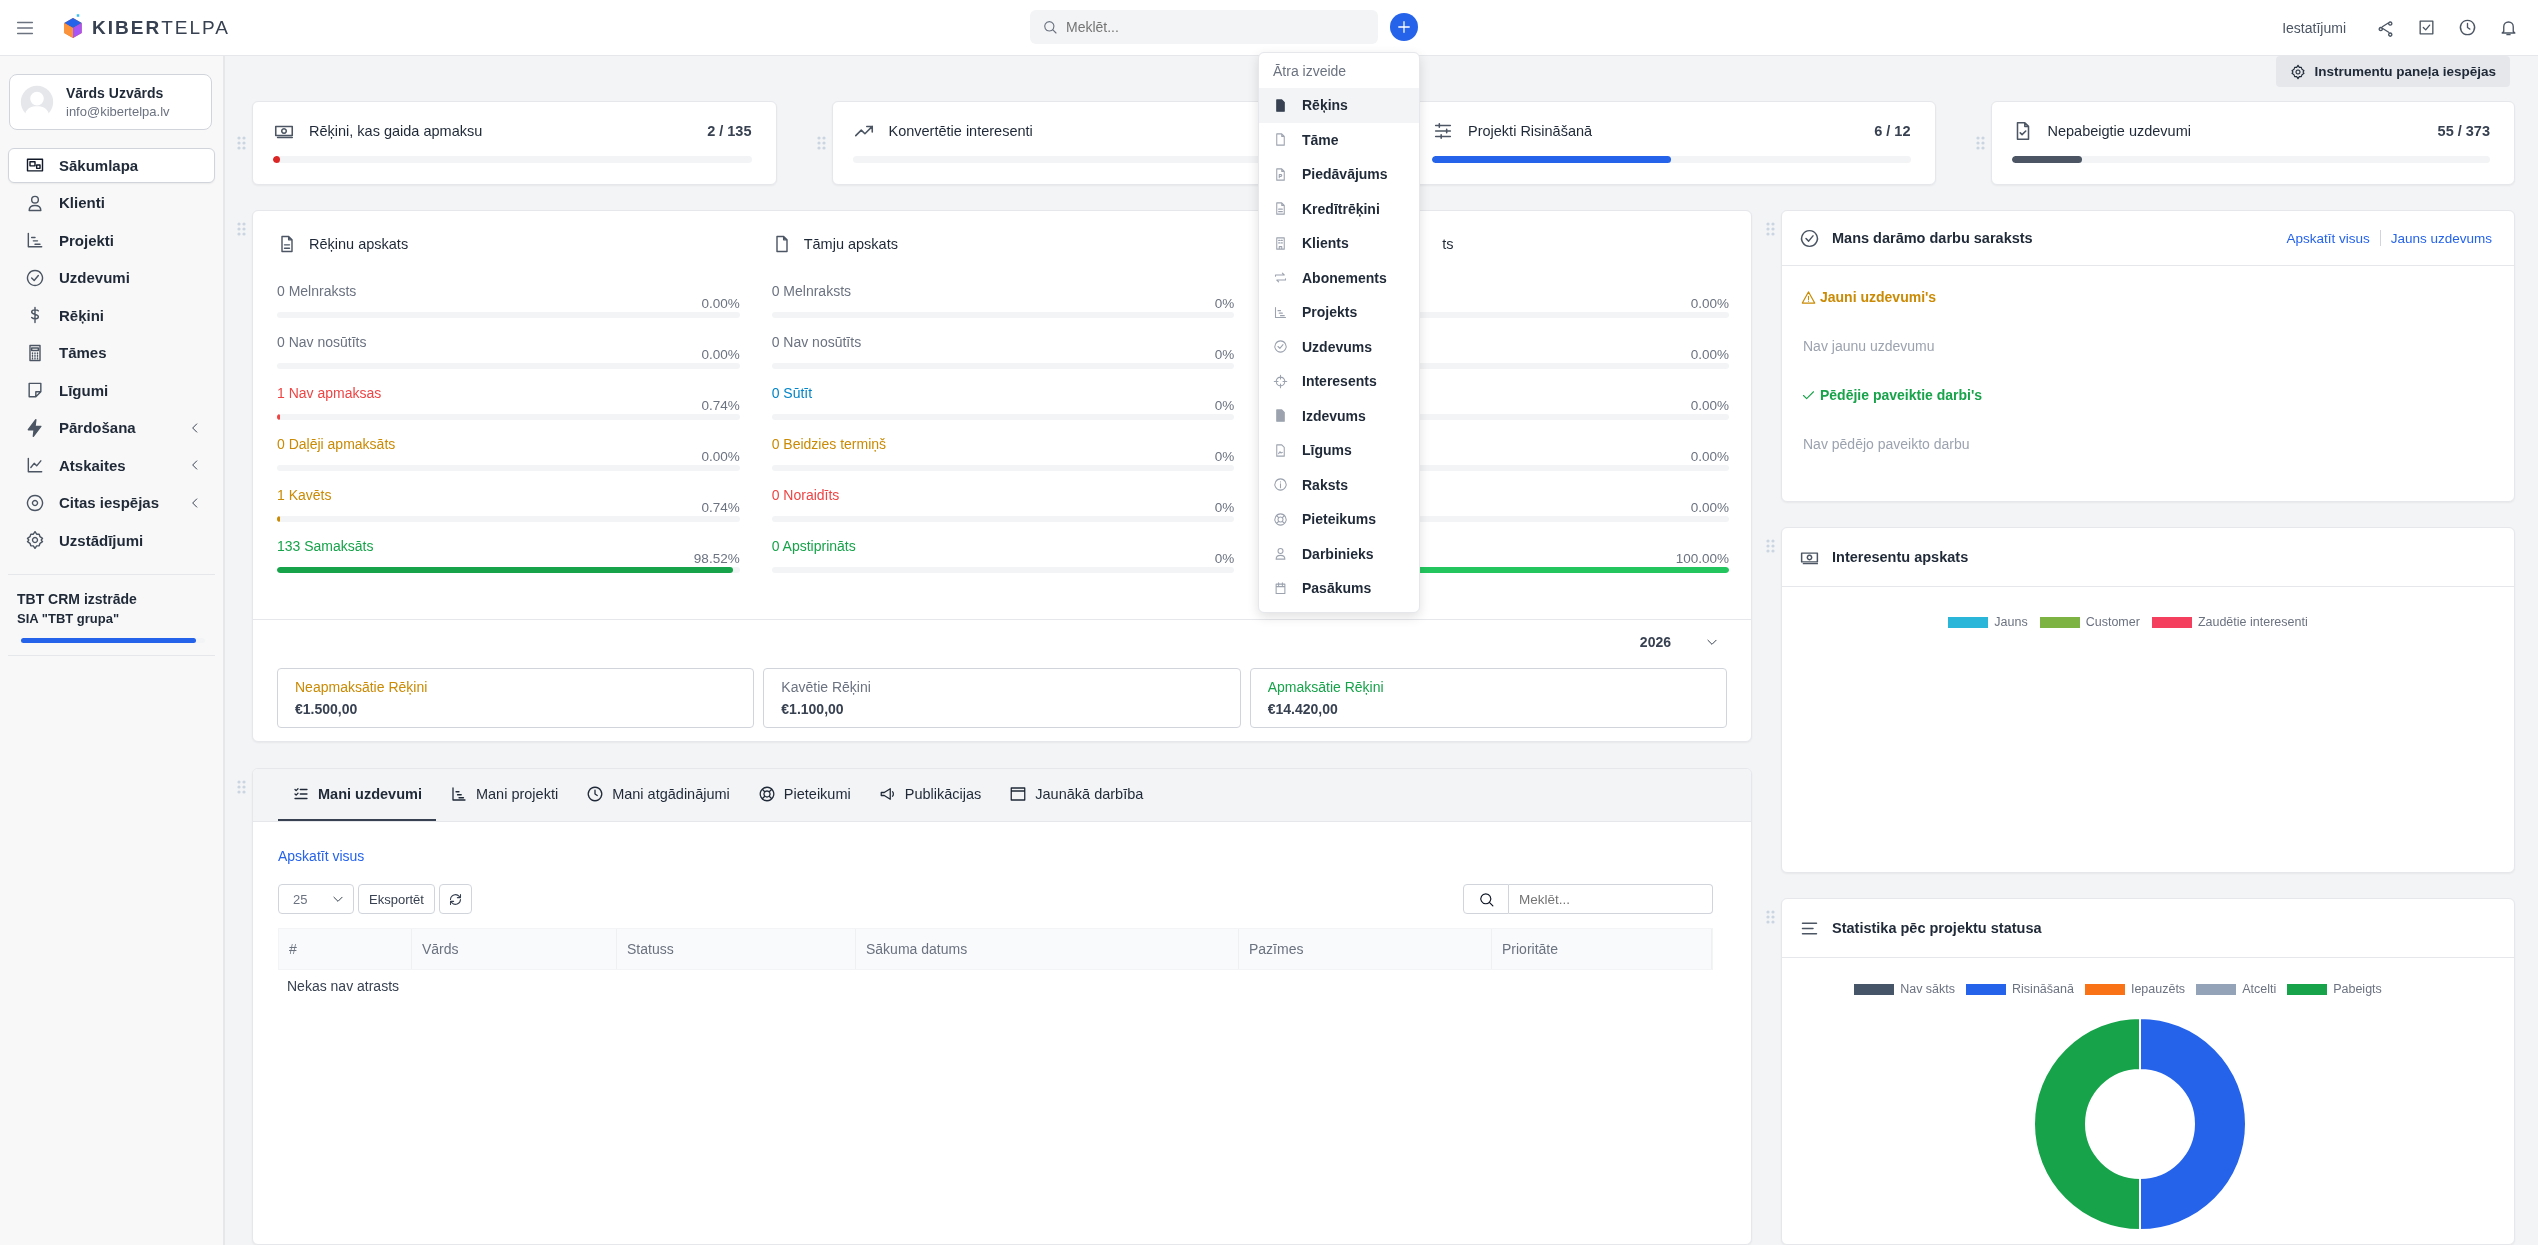 The image size is (2538, 1245). Describe the element at coordinates (1901, 557) in the screenshot. I see `panel-title: Interesentu apskats` at that location.